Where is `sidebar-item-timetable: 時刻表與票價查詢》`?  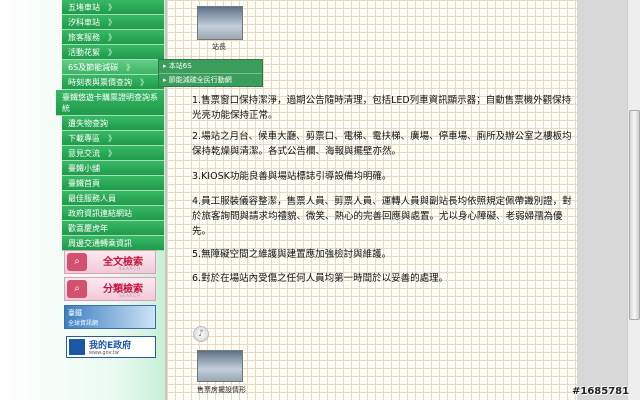 sidebar-item-timetable: 時刻表與票價查詢》 is located at coordinates (113, 82).